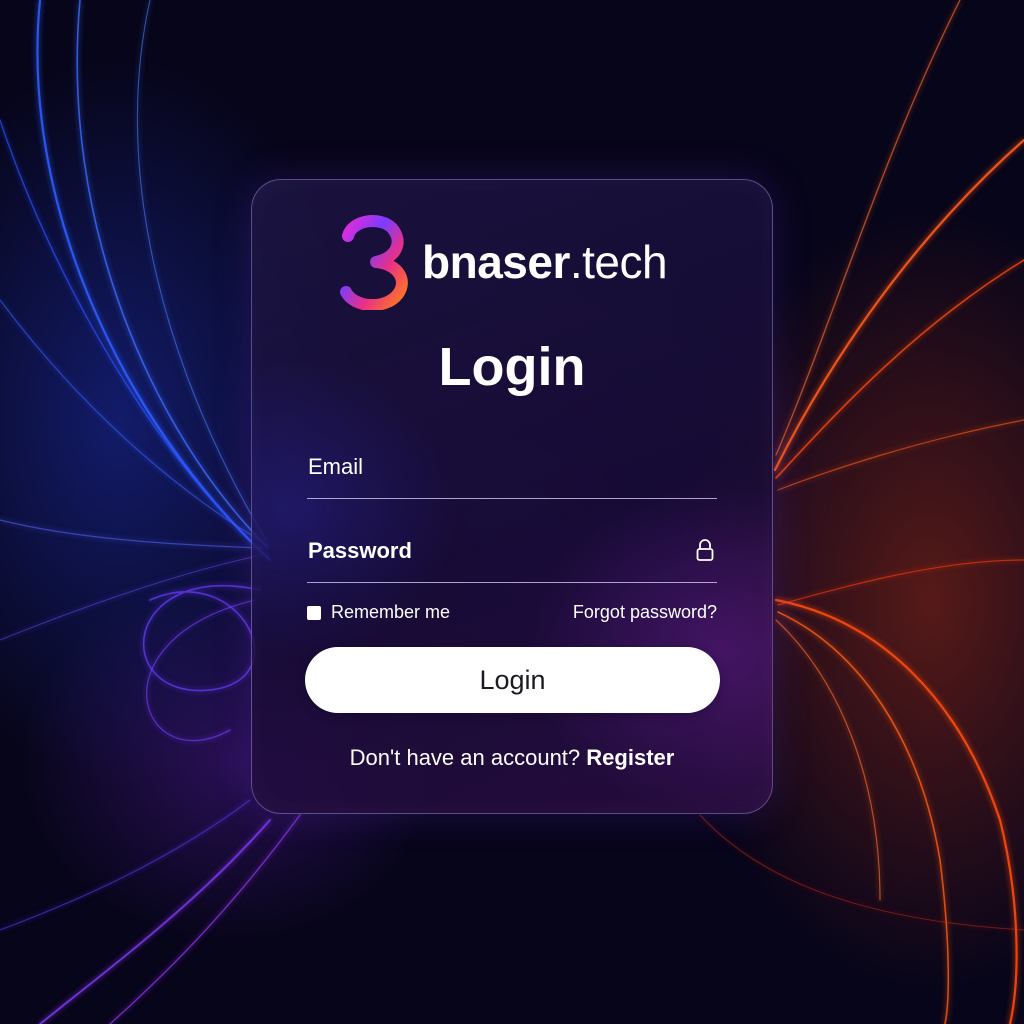 The height and width of the screenshot is (1024, 1024). I want to click on email-field: Email, so click(514, 475).